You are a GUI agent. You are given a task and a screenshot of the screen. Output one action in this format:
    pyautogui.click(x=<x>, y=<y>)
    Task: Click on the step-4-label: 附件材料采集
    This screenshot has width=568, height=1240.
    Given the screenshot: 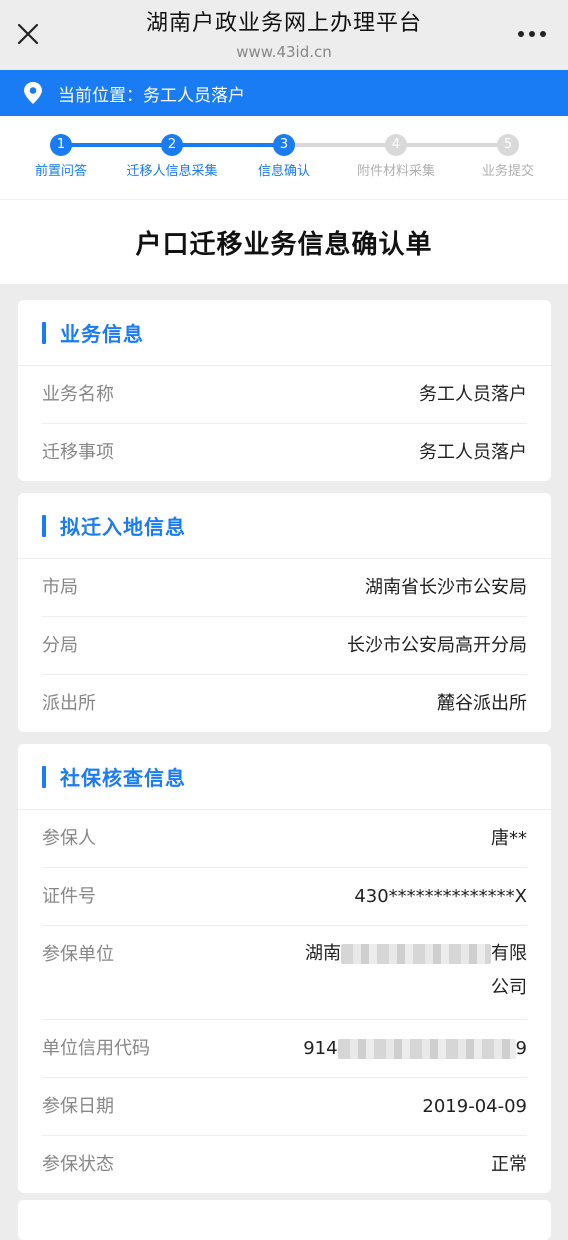 What is the action you would take?
    pyautogui.click(x=395, y=171)
    